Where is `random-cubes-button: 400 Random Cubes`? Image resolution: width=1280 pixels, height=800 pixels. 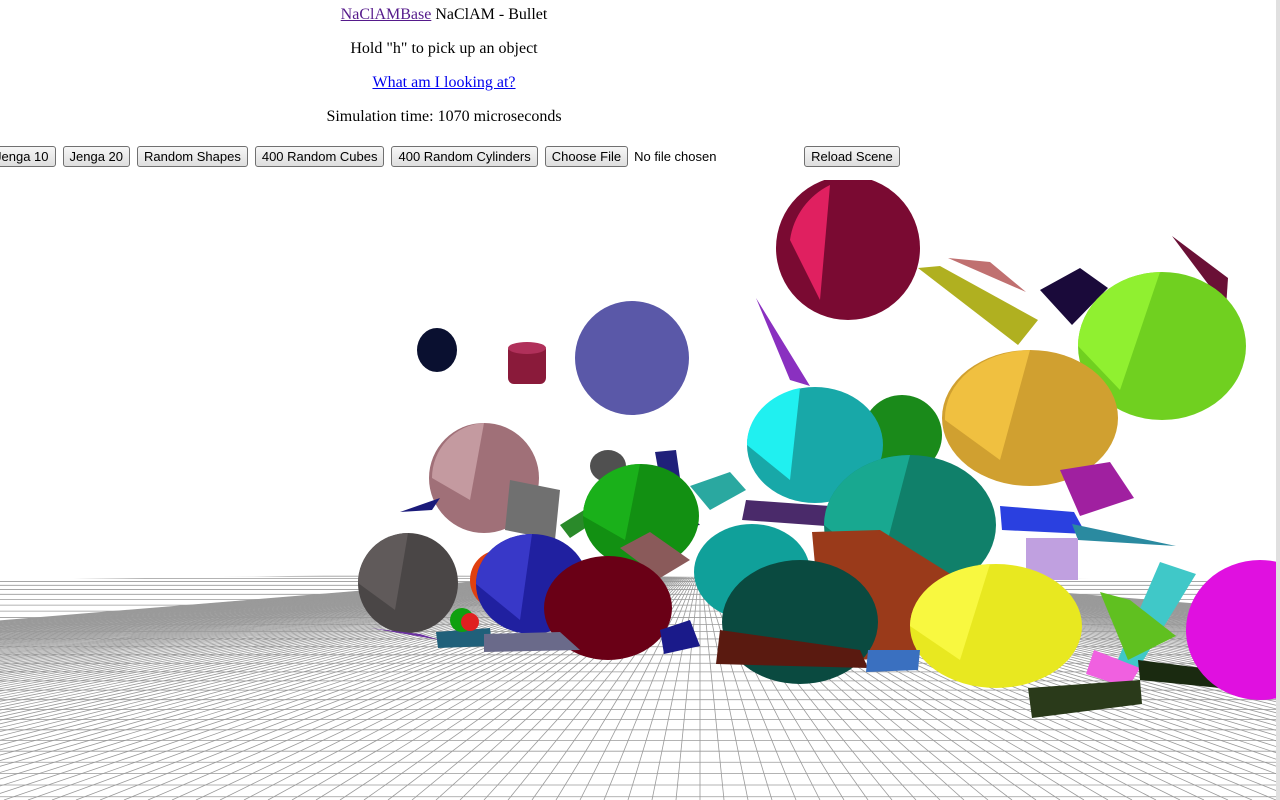 random-cubes-button: 400 Random Cubes is located at coordinates (319, 156).